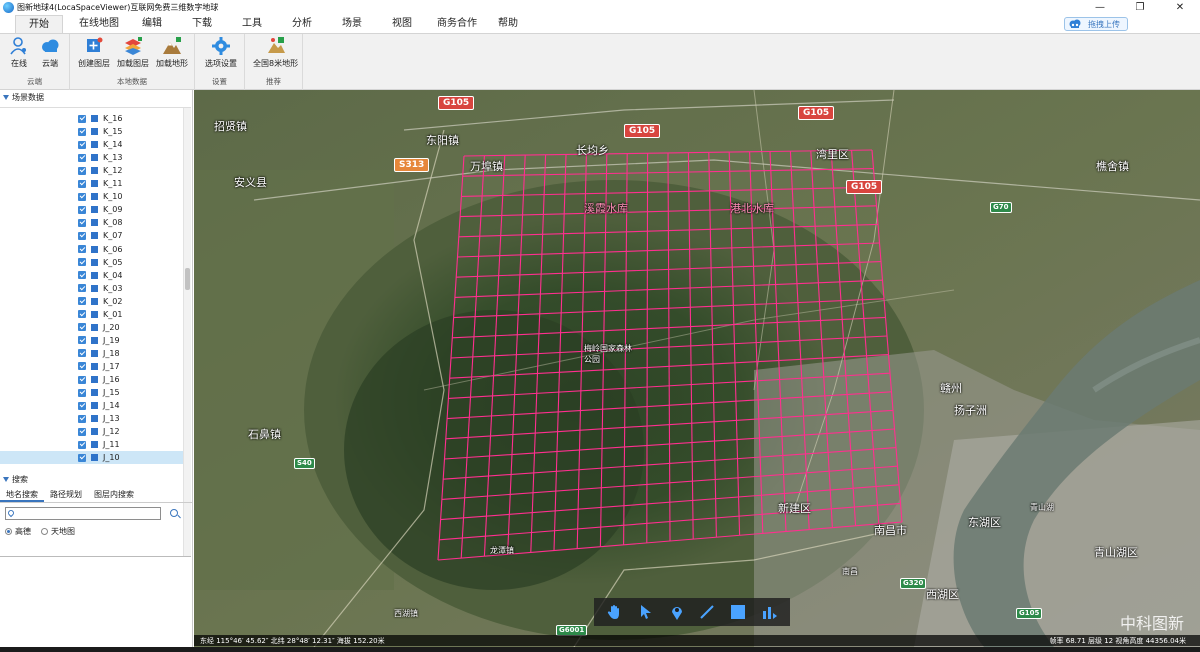  I want to click on square-icon, so click(738, 612).